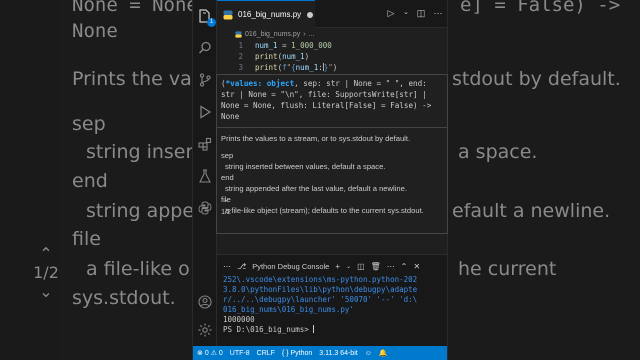  I want to click on run-debug-icon, so click(205, 112).